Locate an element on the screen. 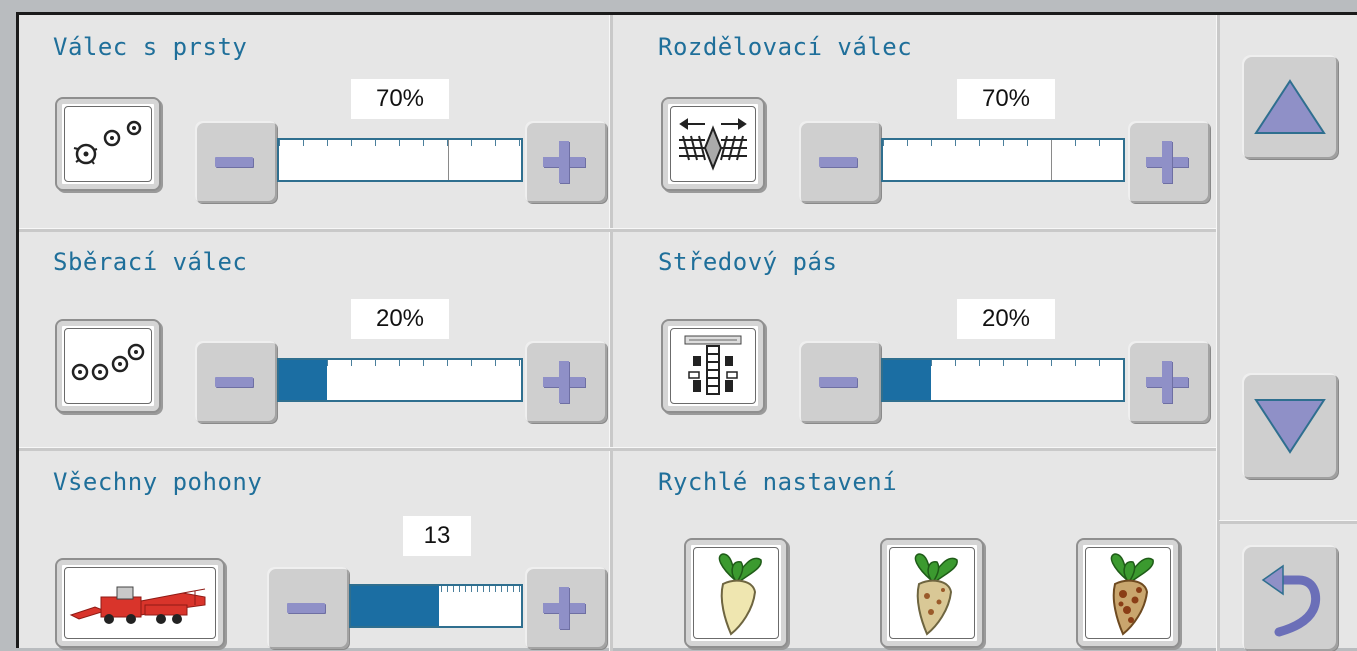 The height and width of the screenshot is (651, 1357). scroll-up-button is located at coordinates (1290, 107).